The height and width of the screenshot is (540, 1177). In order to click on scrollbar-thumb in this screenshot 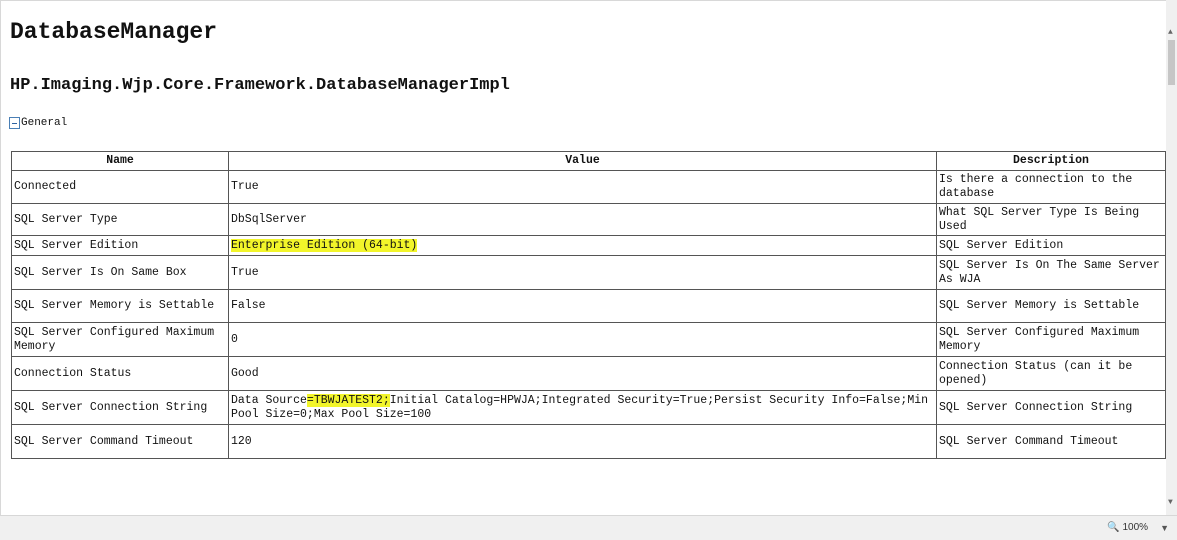, I will do `click(1171, 62)`.